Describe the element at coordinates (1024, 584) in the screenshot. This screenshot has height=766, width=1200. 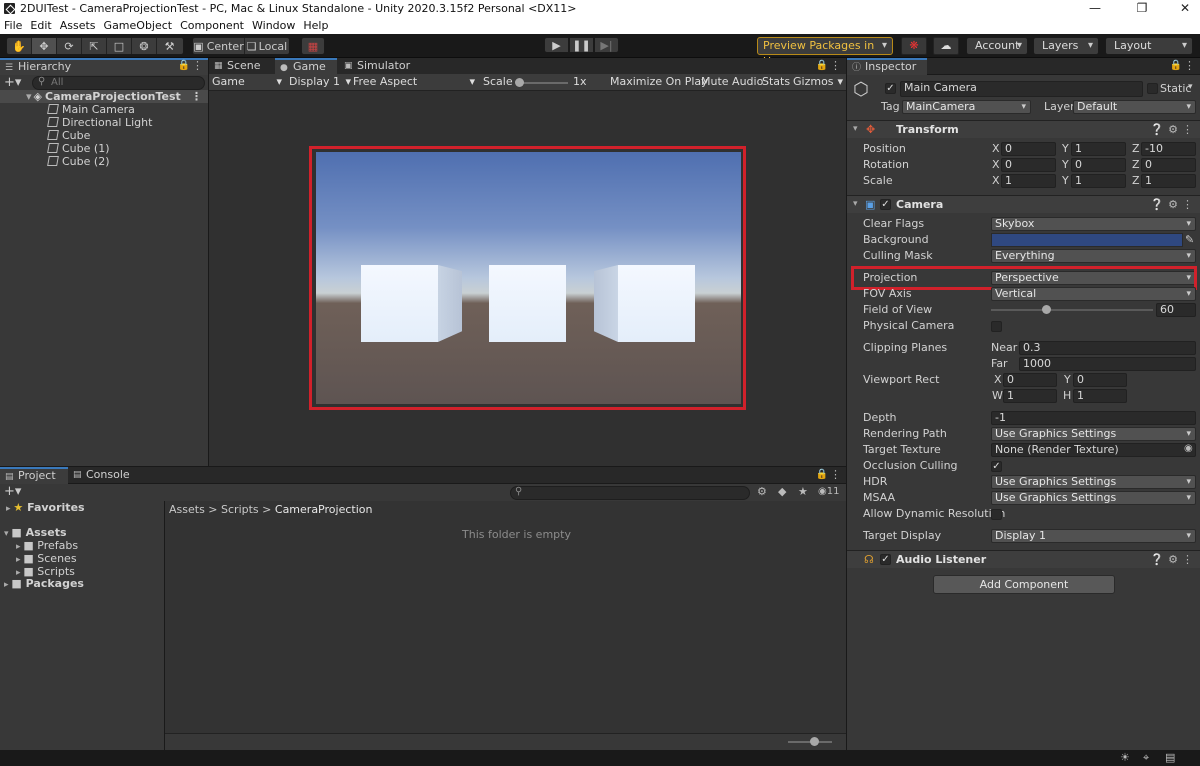
I see `add-component-button: Add Component` at that location.